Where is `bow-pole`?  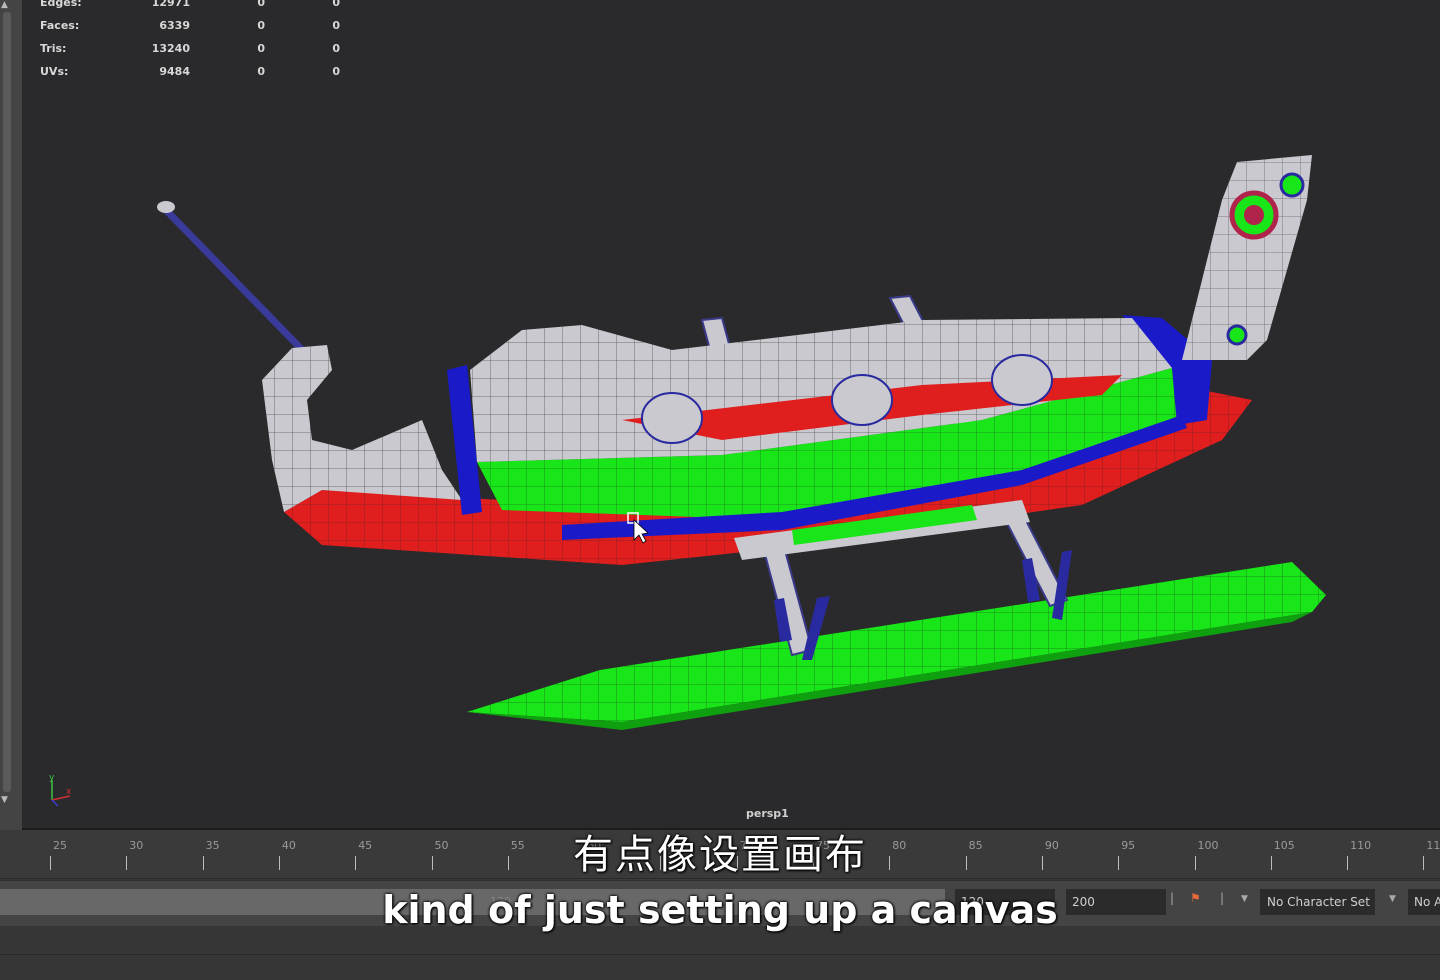 bow-pole is located at coordinates (236, 282).